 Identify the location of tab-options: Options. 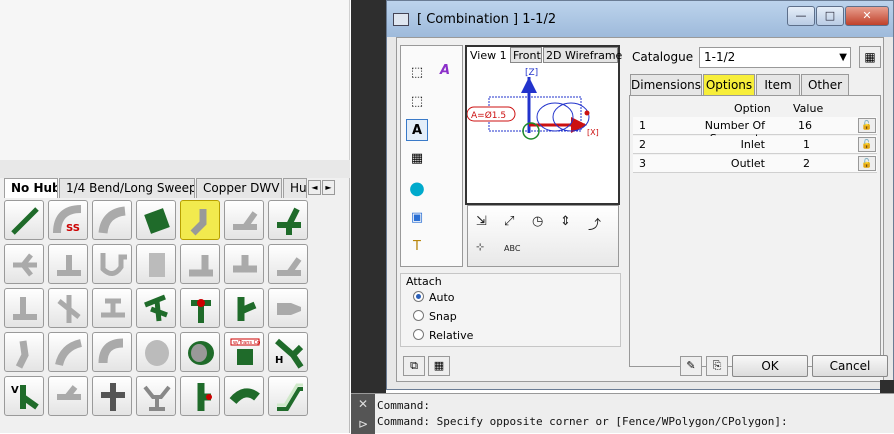
(729, 84).